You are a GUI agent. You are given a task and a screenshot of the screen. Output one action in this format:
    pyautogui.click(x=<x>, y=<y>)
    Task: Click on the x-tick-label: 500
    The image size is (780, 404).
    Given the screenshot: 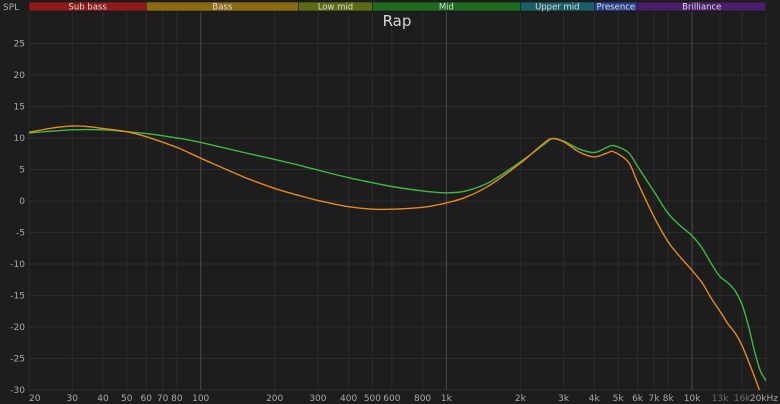 What is the action you would take?
    pyautogui.click(x=372, y=399)
    